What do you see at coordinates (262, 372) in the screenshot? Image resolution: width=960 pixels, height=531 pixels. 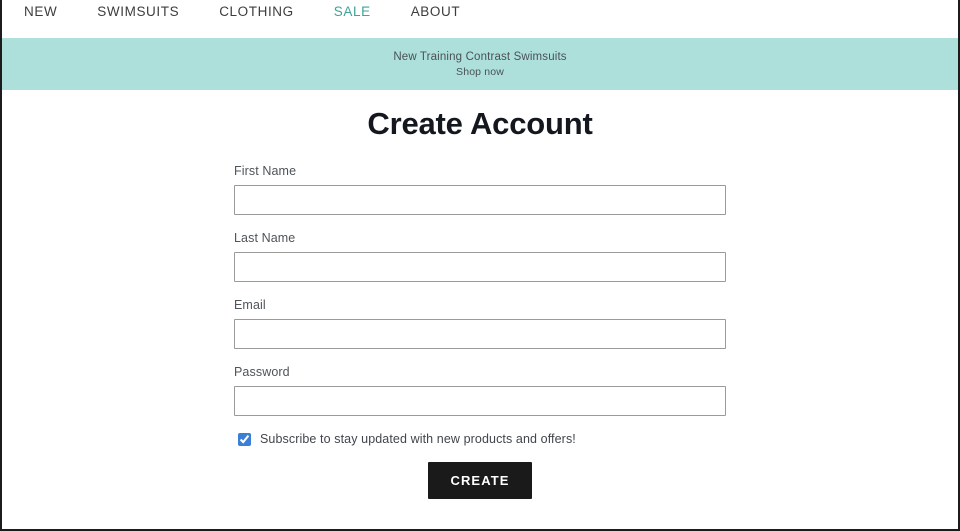 I see `password-label: Password` at bounding box center [262, 372].